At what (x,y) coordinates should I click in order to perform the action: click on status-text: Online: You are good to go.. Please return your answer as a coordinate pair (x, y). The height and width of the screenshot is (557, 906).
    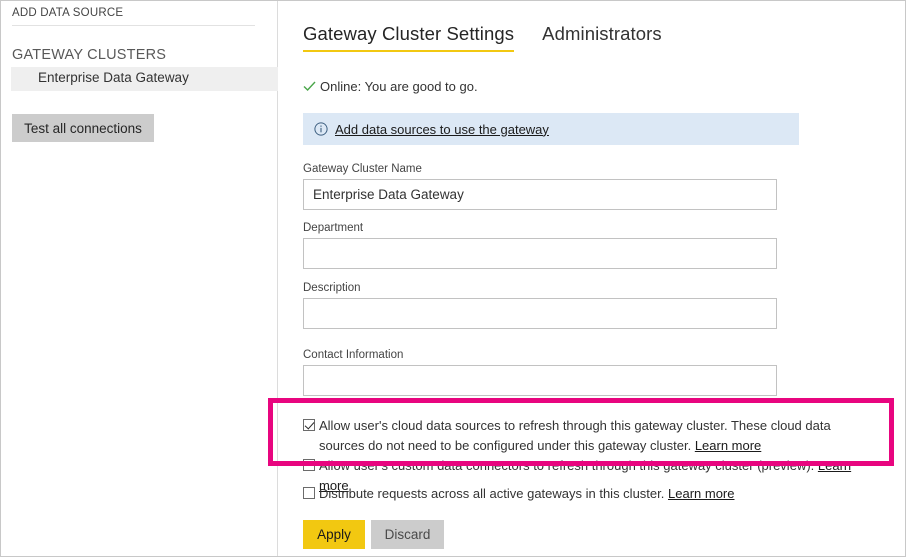
    Looking at the image, I should click on (399, 86).